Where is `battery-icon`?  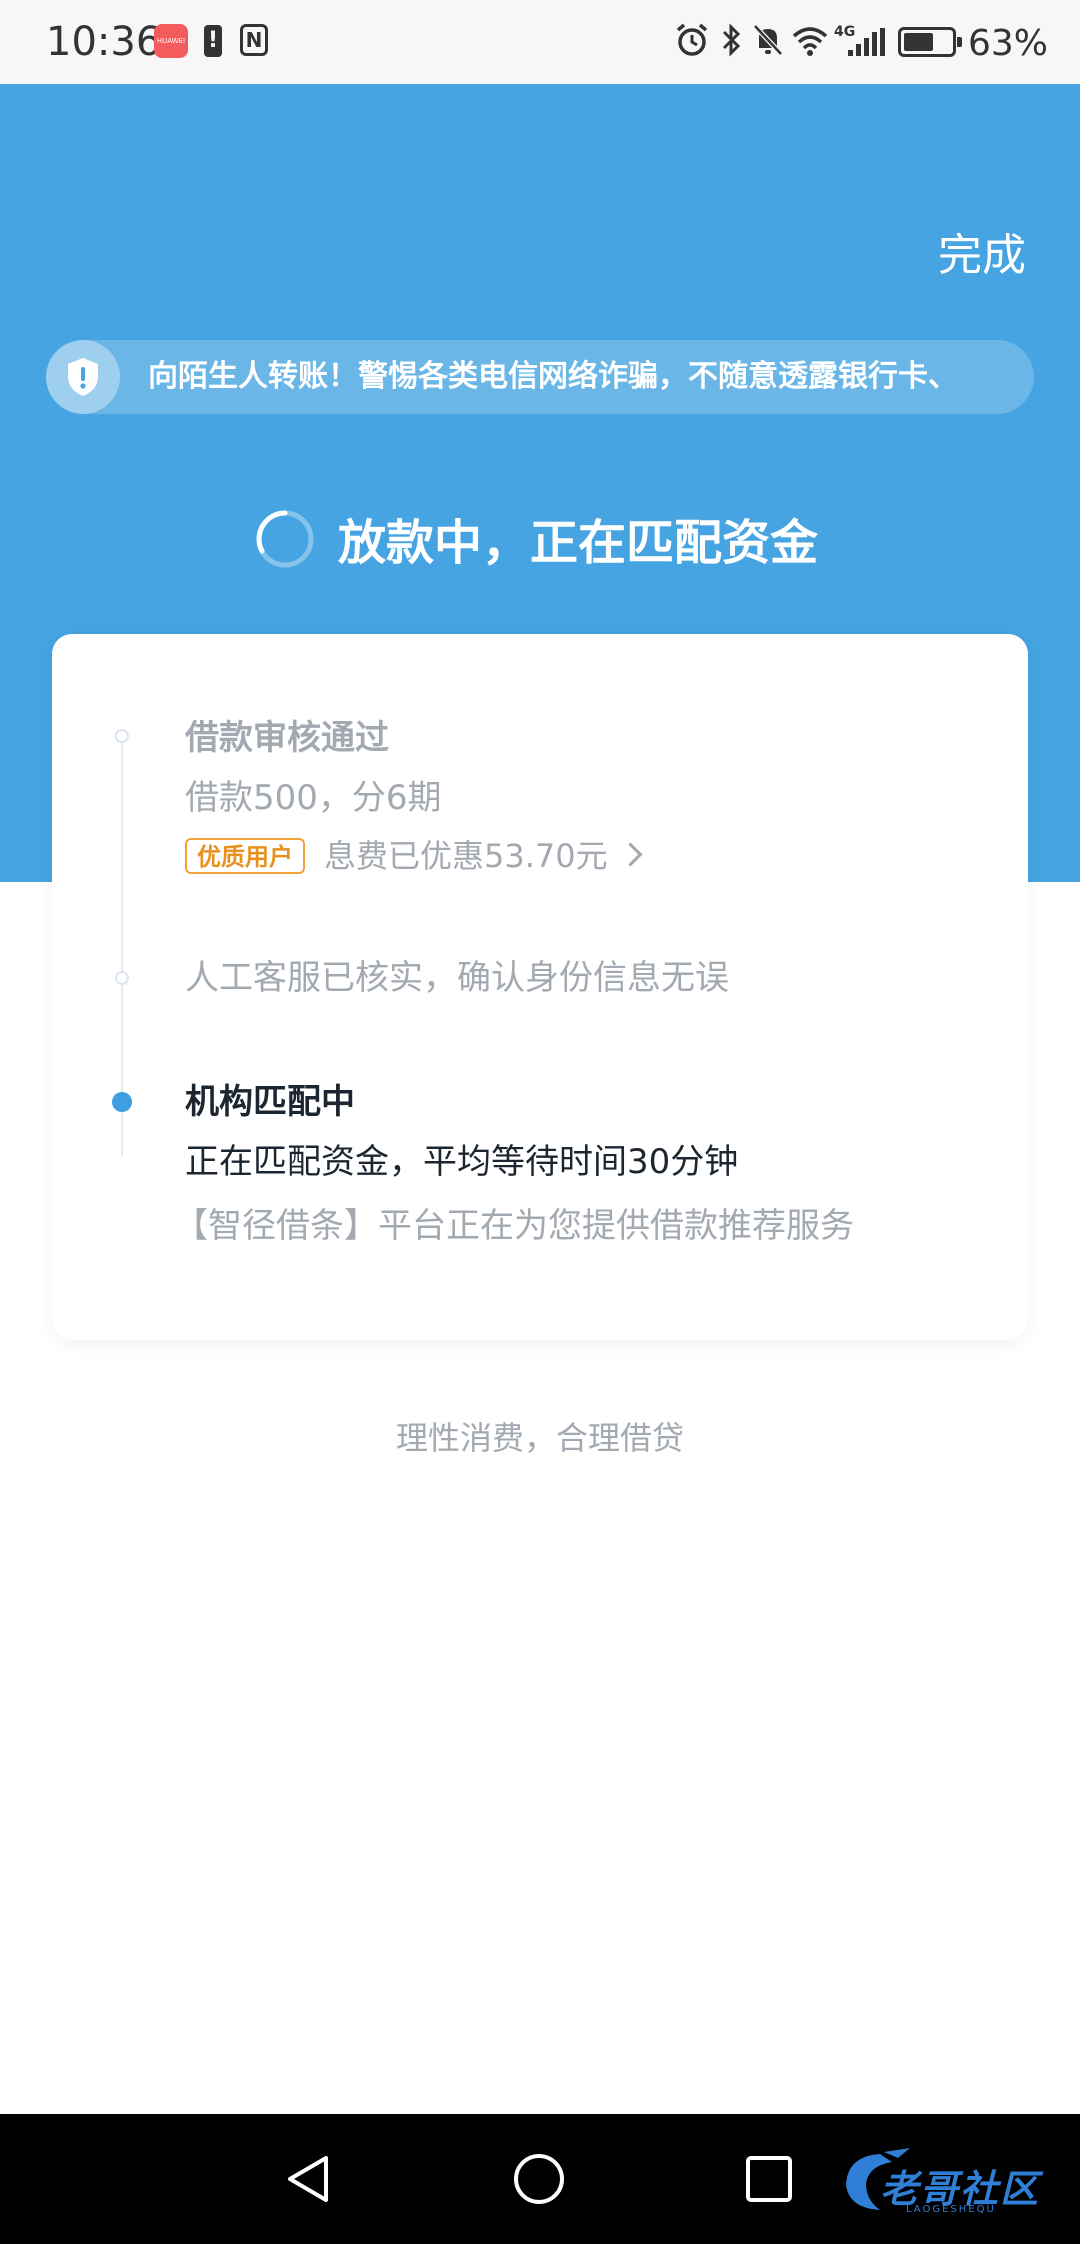 battery-icon is located at coordinates (930, 42).